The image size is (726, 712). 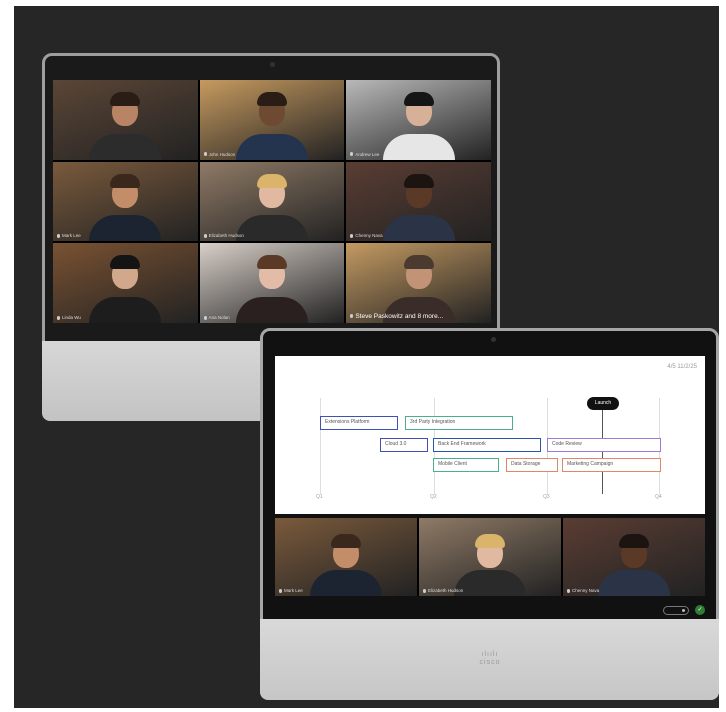 What do you see at coordinates (404, 445) in the screenshot?
I see `roadmap-bar: Cloud 3.0` at bounding box center [404, 445].